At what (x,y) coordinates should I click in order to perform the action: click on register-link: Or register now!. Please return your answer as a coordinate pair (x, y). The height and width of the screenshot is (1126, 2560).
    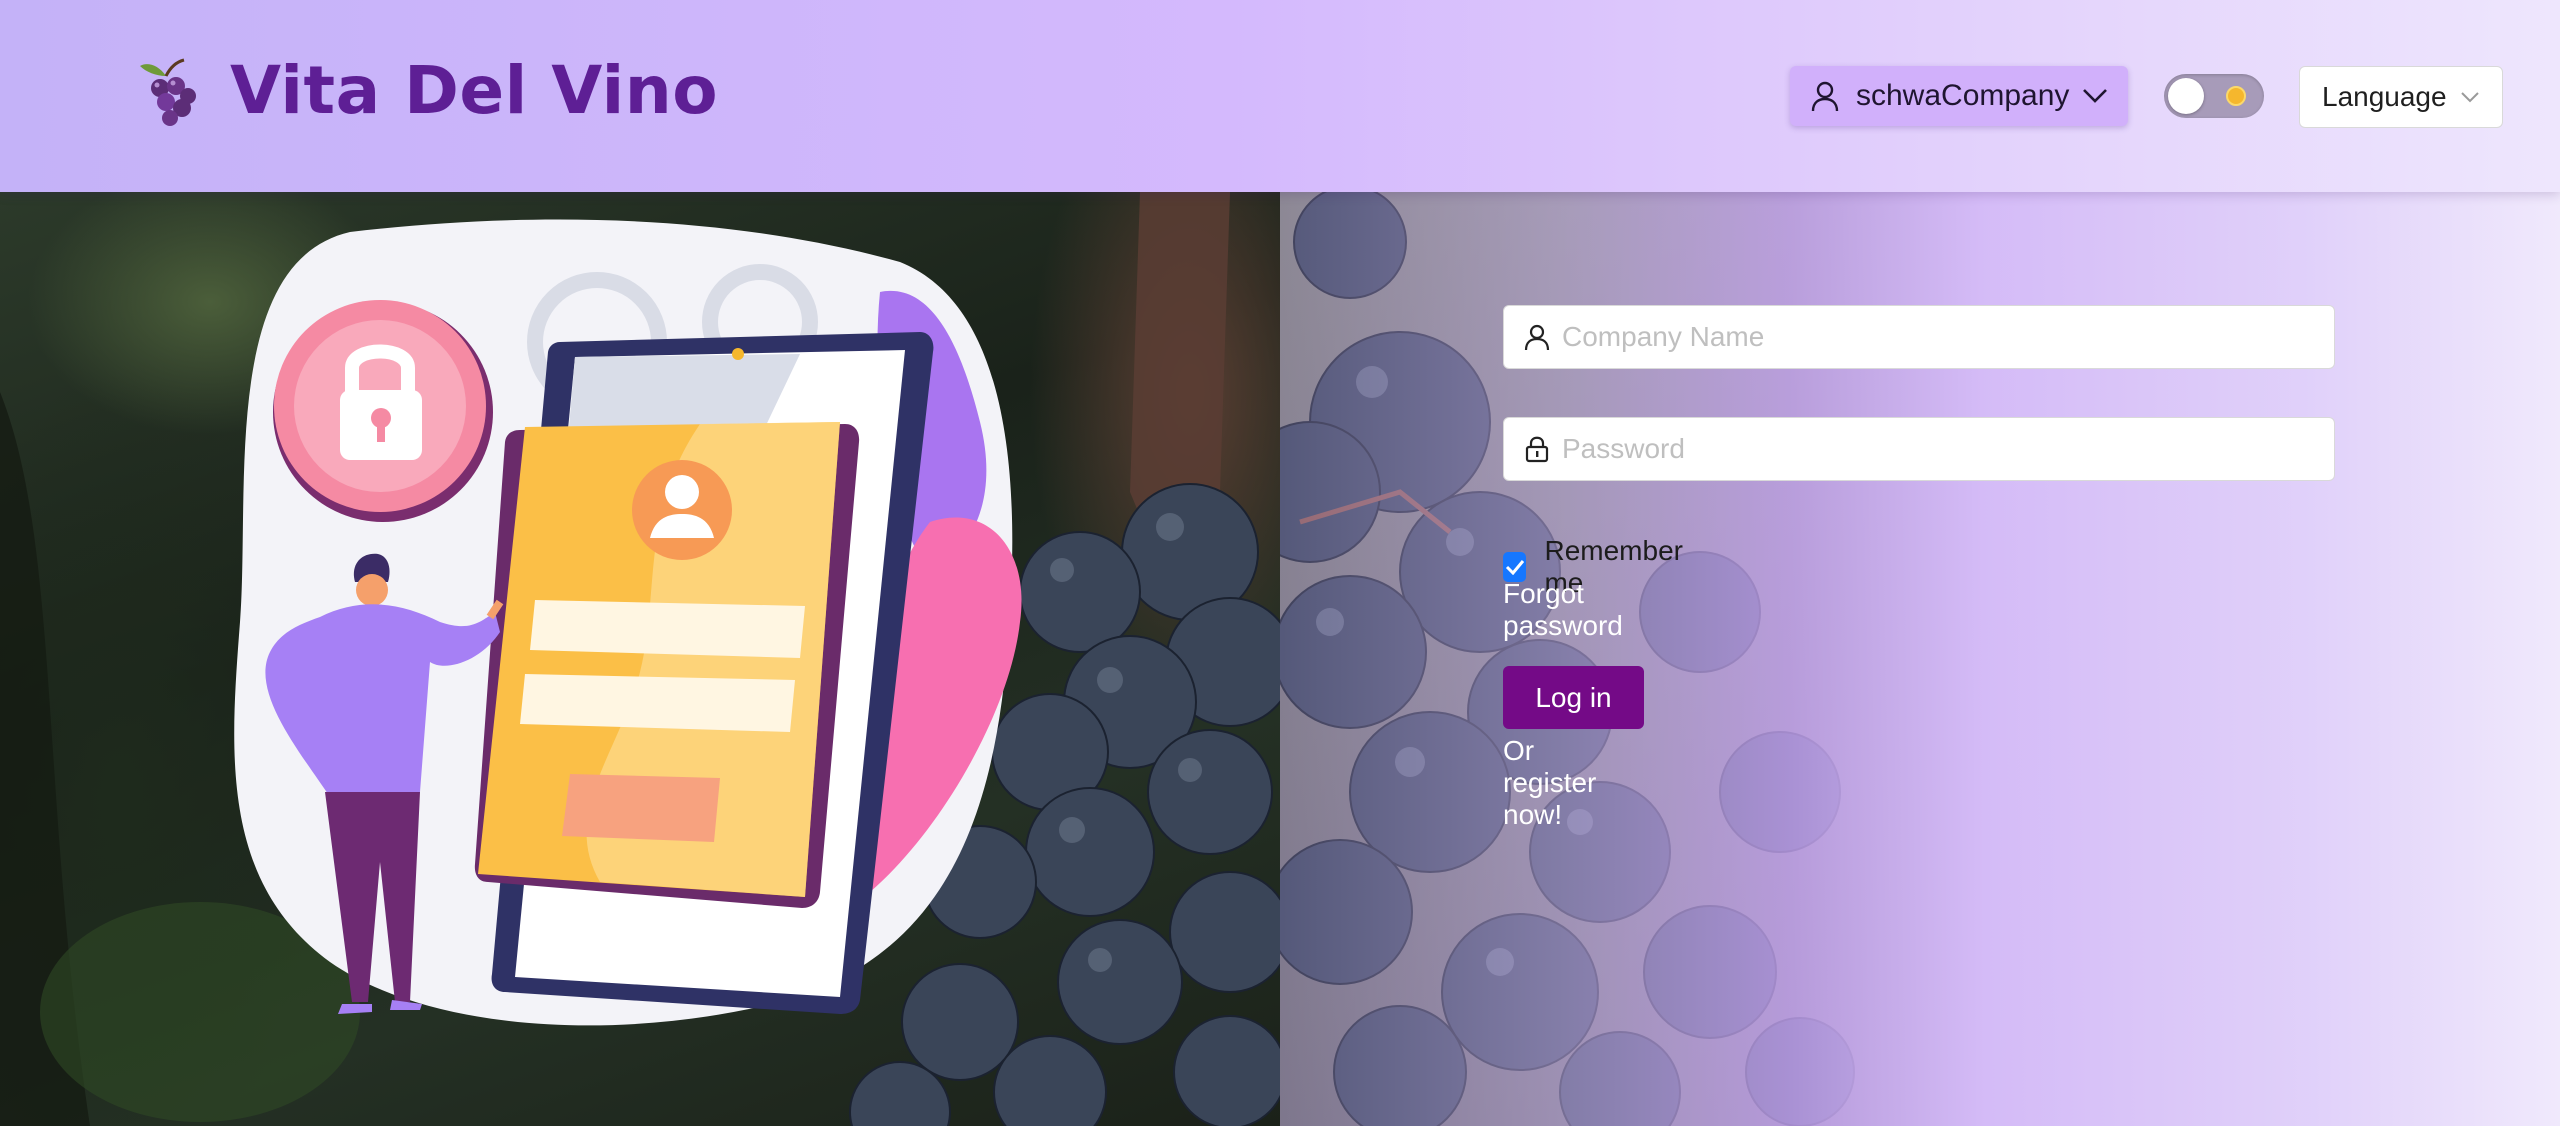
    Looking at the image, I should click on (1549, 783).